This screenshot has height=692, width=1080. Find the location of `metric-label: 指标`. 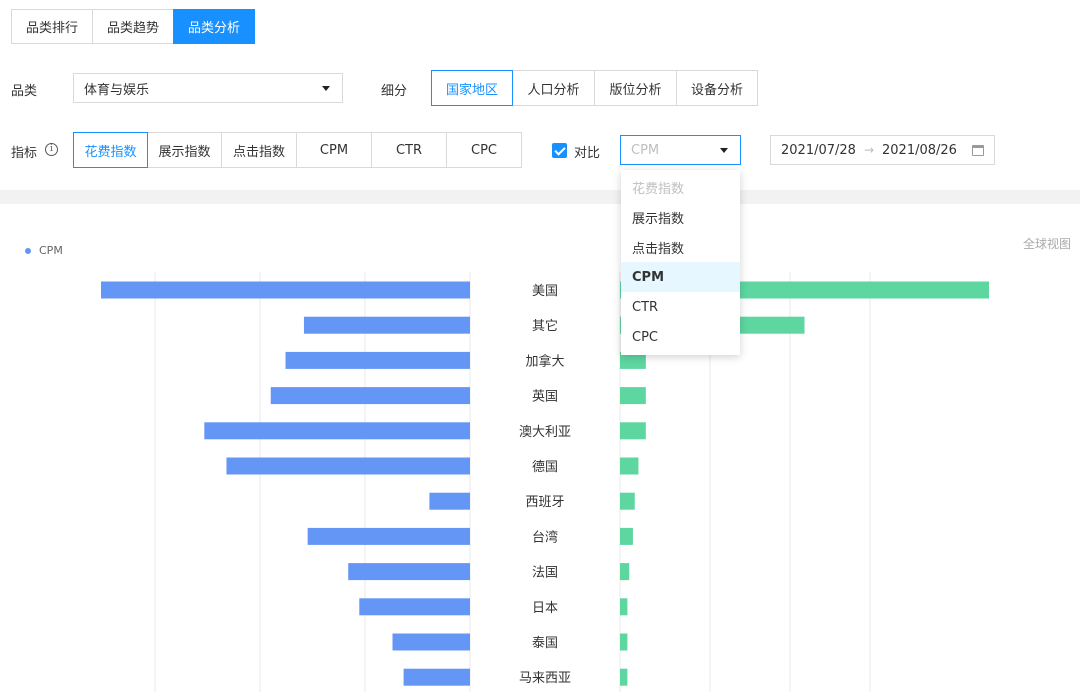

metric-label: 指标 is located at coordinates (24, 153).